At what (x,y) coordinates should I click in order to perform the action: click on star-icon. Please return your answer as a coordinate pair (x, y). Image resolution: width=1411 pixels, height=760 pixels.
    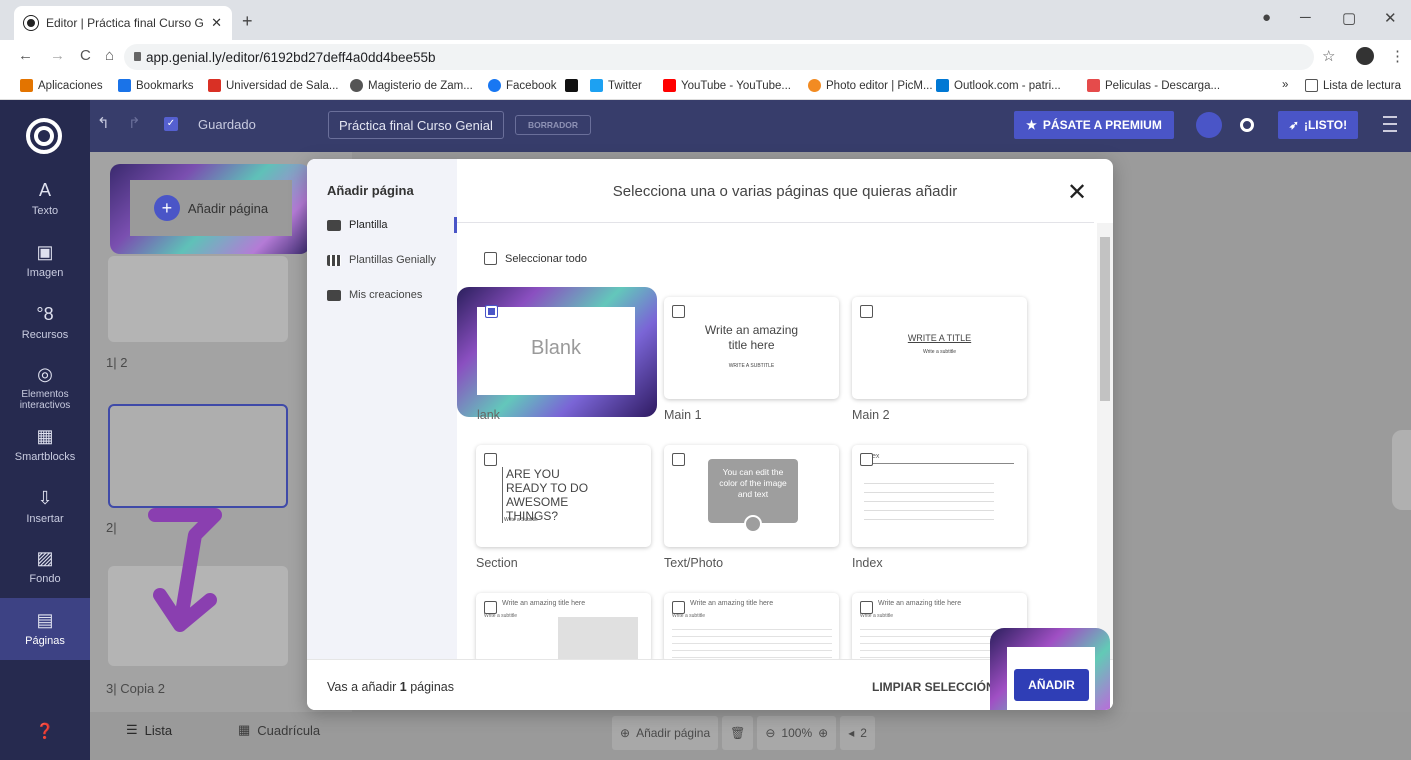
    Looking at the image, I should click on (124, 85).